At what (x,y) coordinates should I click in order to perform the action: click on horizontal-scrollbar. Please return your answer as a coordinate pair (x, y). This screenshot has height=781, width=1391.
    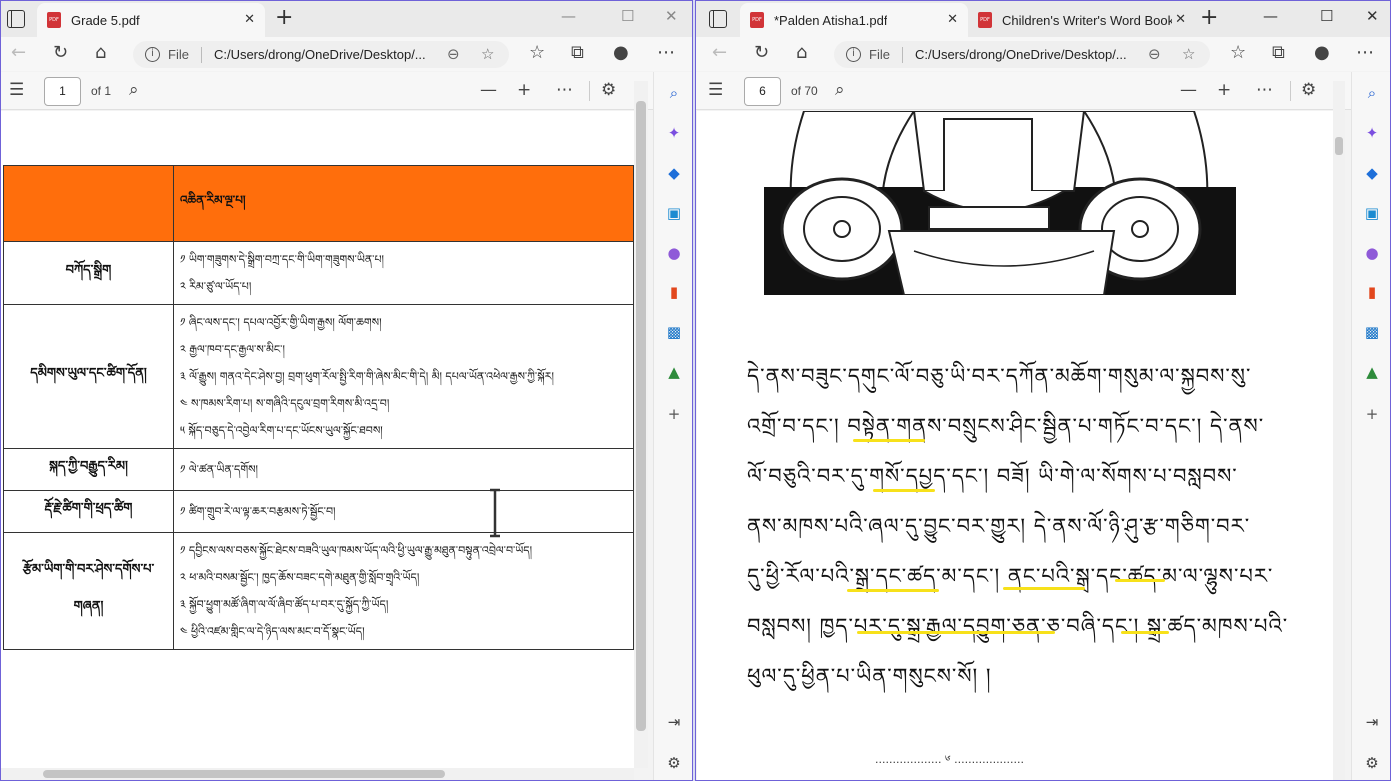
    Looking at the image, I should click on (317, 774).